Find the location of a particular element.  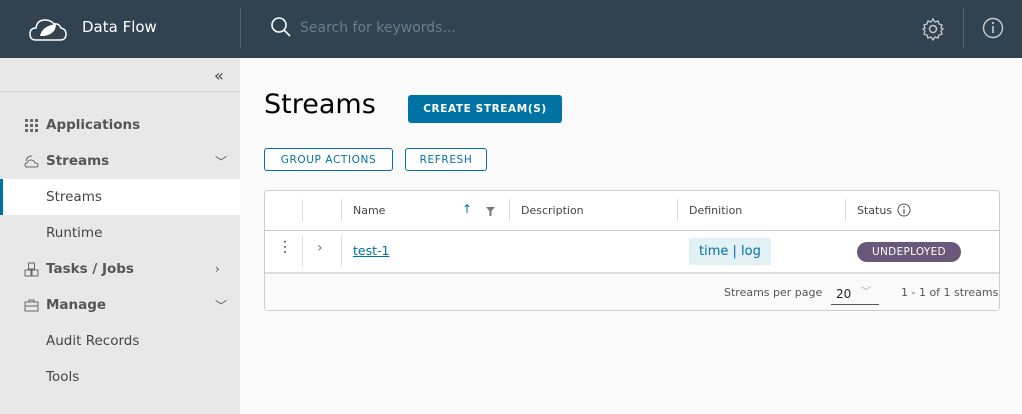

page-title: Streams is located at coordinates (320, 104).